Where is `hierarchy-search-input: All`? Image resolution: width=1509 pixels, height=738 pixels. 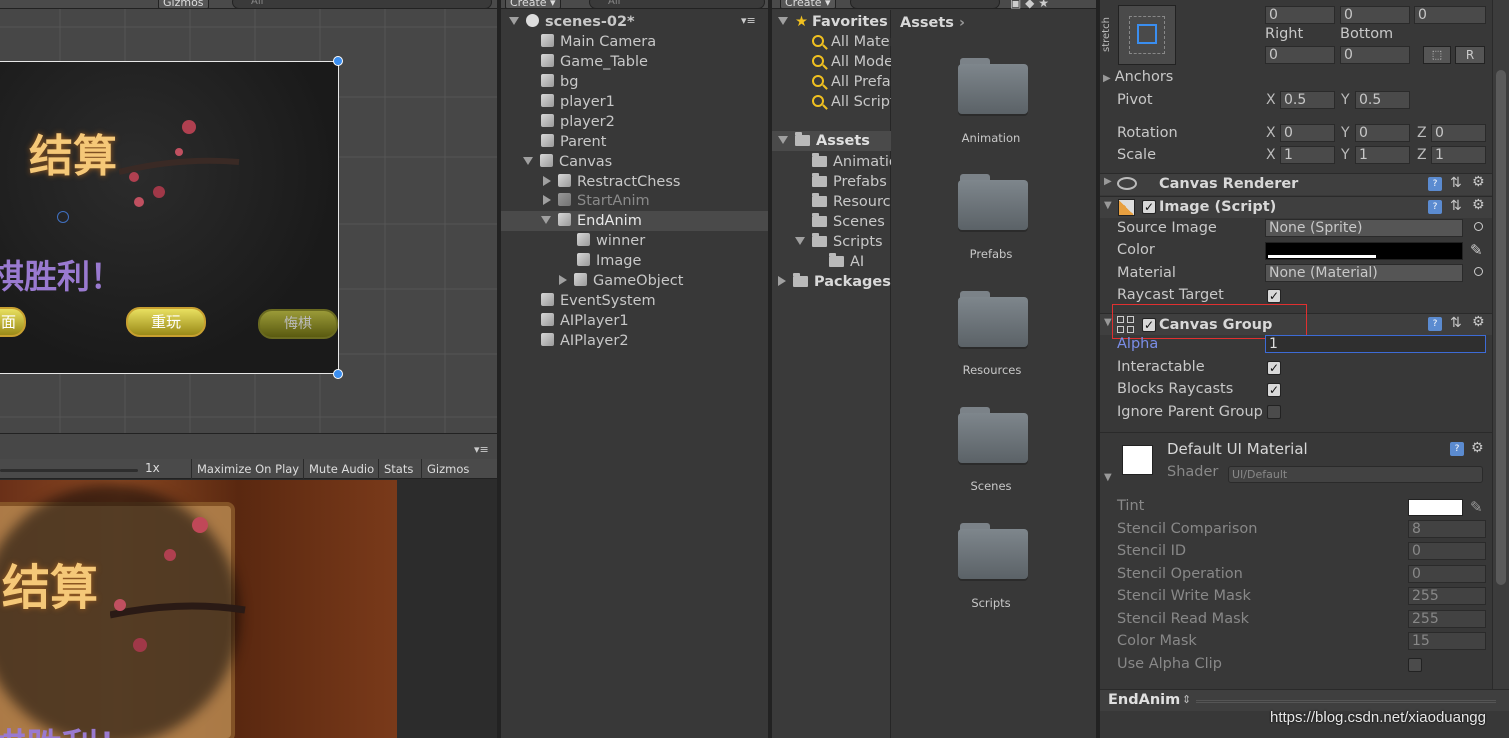 hierarchy-search-input: All is located at coordinates (677, 4).